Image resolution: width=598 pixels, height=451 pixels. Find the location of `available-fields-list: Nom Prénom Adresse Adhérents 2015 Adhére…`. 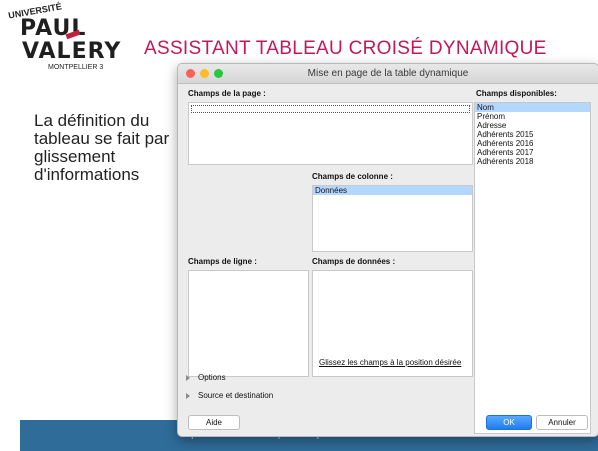

available-fields-list: Nom Prénom Adresse Adhérents 2015 Adhére… is located at coordinates (532, 268).